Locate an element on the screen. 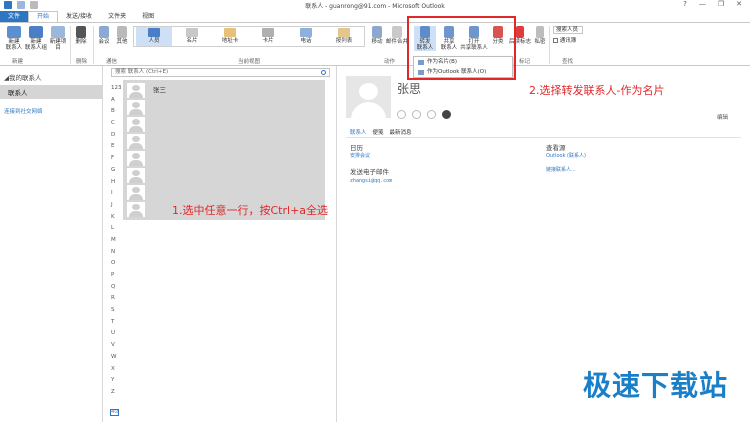 The image size is (750, 422). index-letter: A is located at coordinates (117, 101).